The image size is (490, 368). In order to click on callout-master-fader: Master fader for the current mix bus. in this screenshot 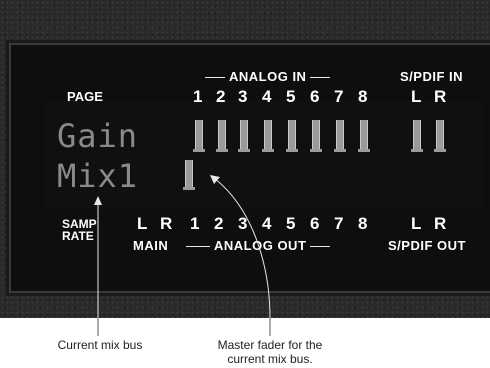, I will do `click(270, 352)`.